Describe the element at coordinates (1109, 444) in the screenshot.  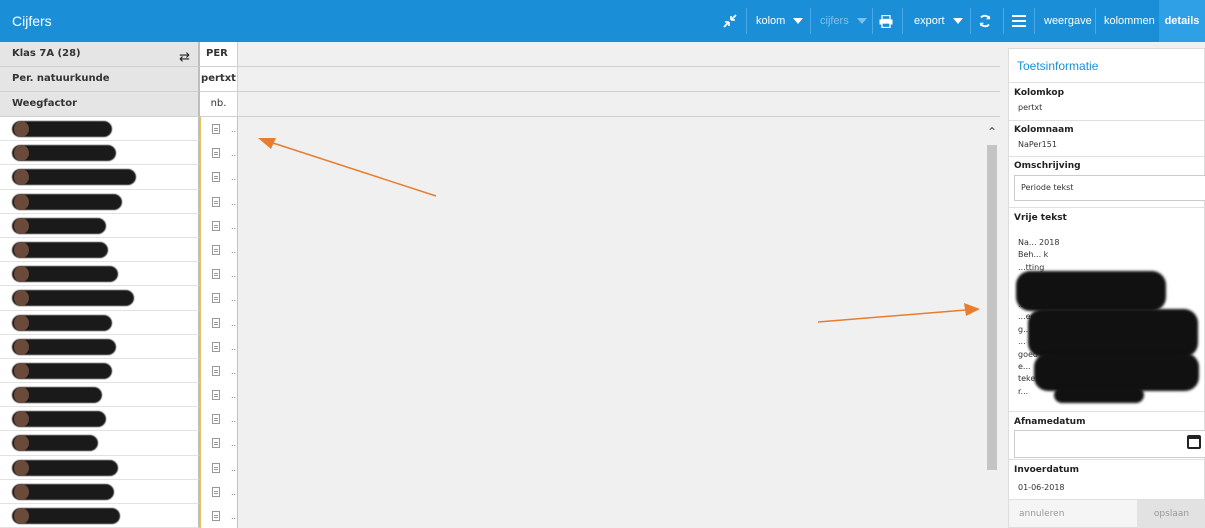
I see `afnamedatum-field` at that location.